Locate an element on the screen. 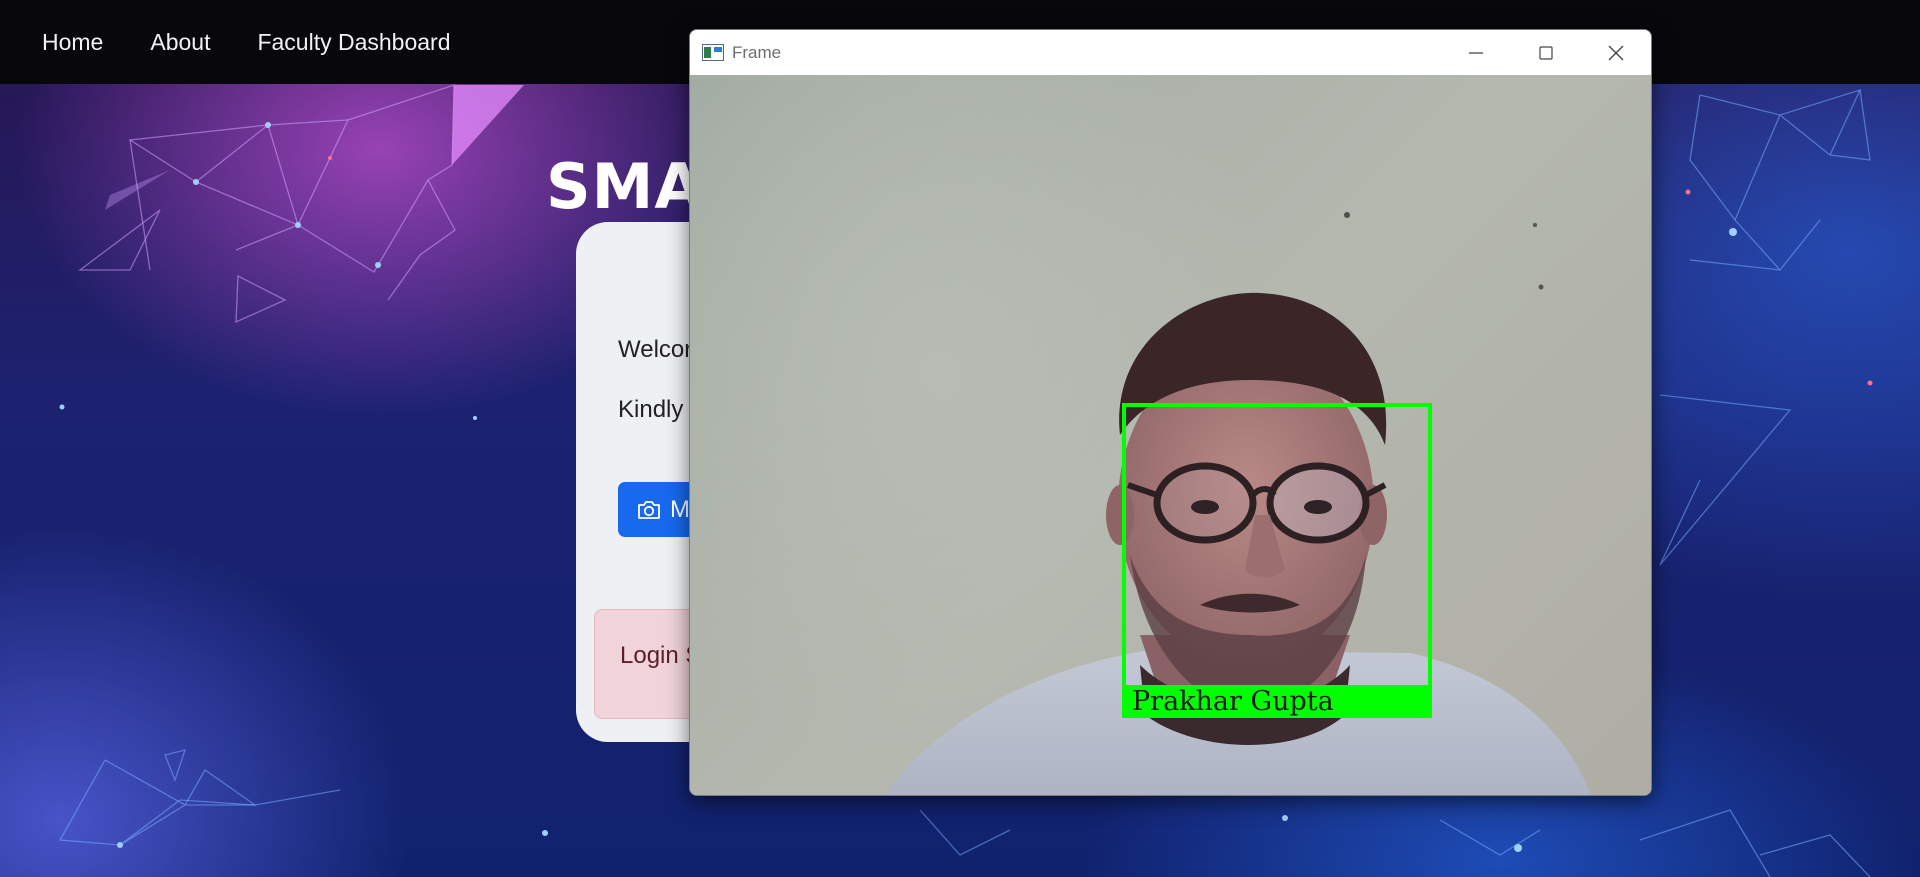  nav-about: About is located at coordinates (180, 42).